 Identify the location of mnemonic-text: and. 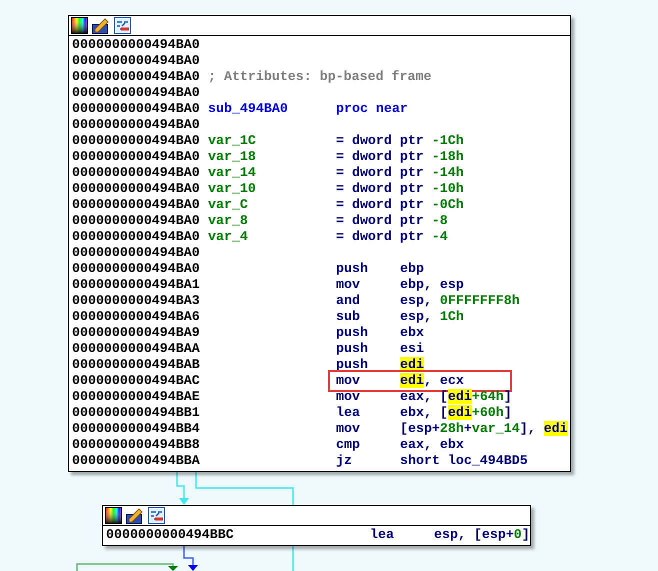
(348, 301).